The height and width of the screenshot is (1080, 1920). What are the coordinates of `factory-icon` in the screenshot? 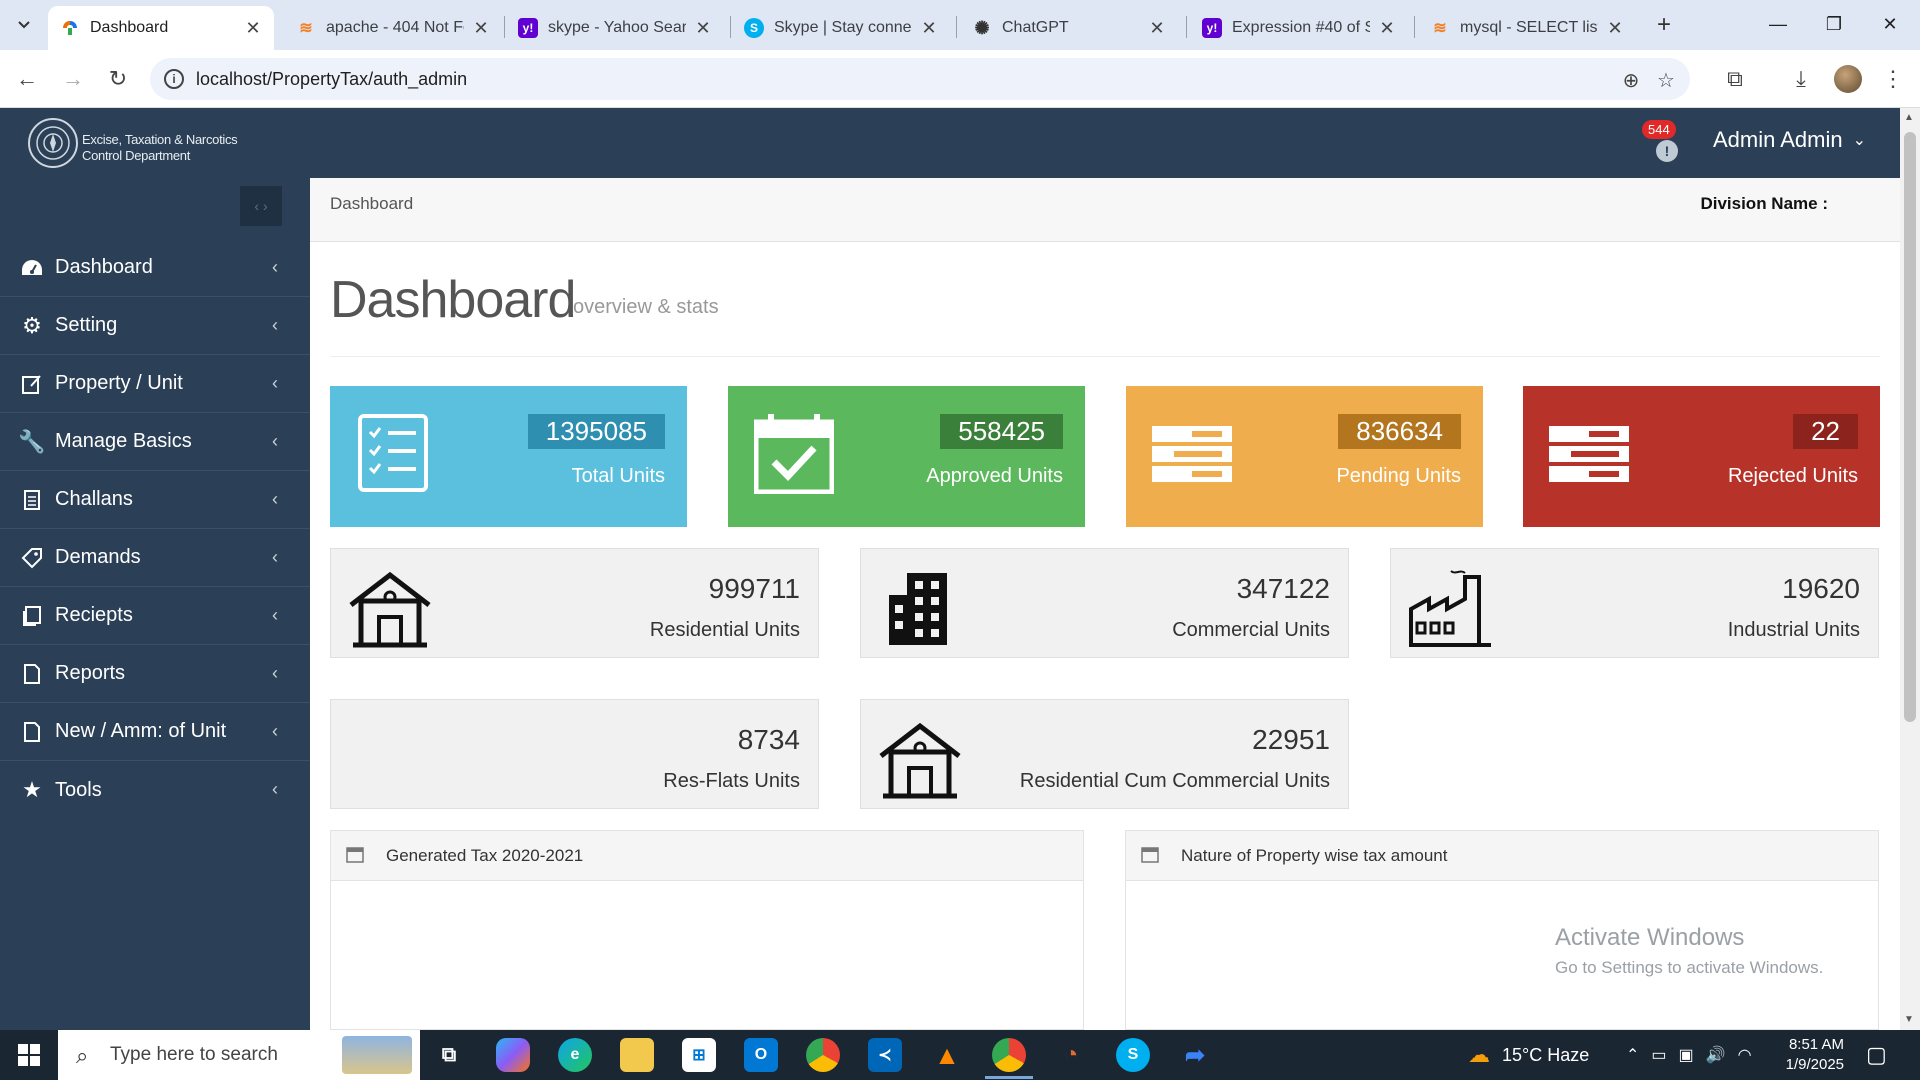 It's located at (1450, 608).